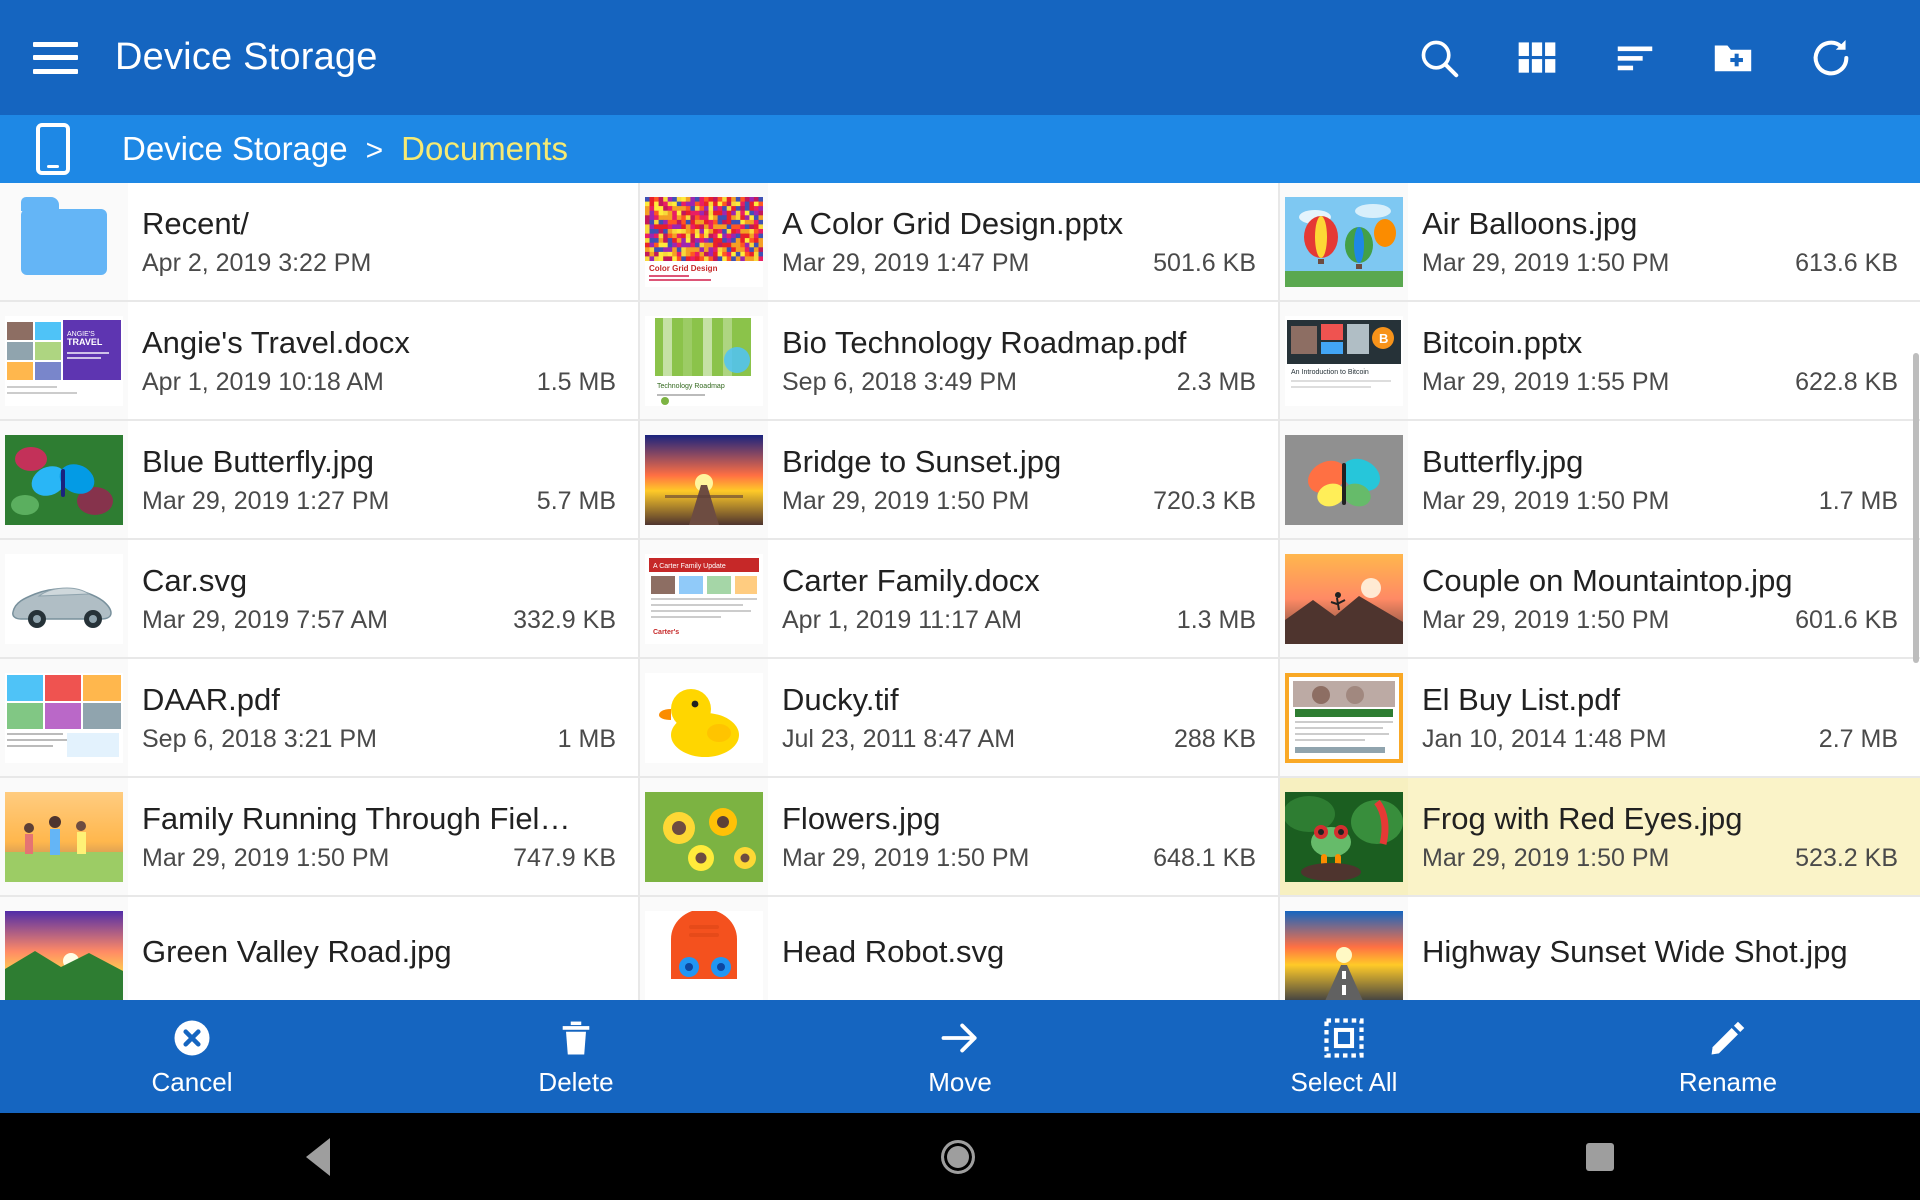  I want to click on select-all-label: Select All, so click(1344, 1082).